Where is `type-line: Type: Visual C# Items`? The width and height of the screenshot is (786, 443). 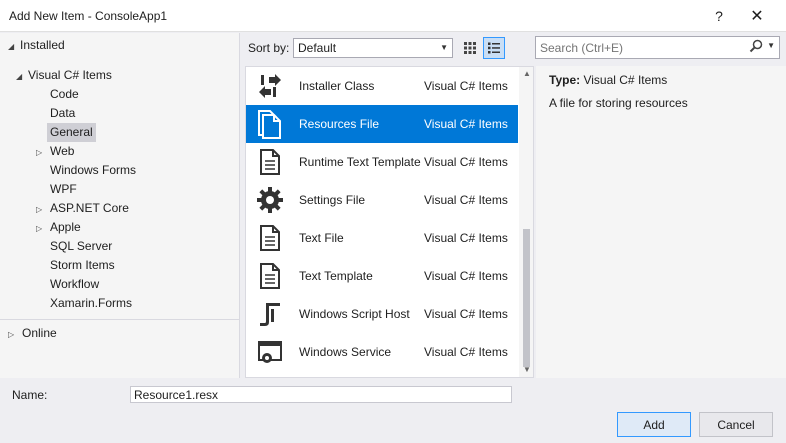 type-line: Type: Visual C# Items is located at coordinates (608, 80).